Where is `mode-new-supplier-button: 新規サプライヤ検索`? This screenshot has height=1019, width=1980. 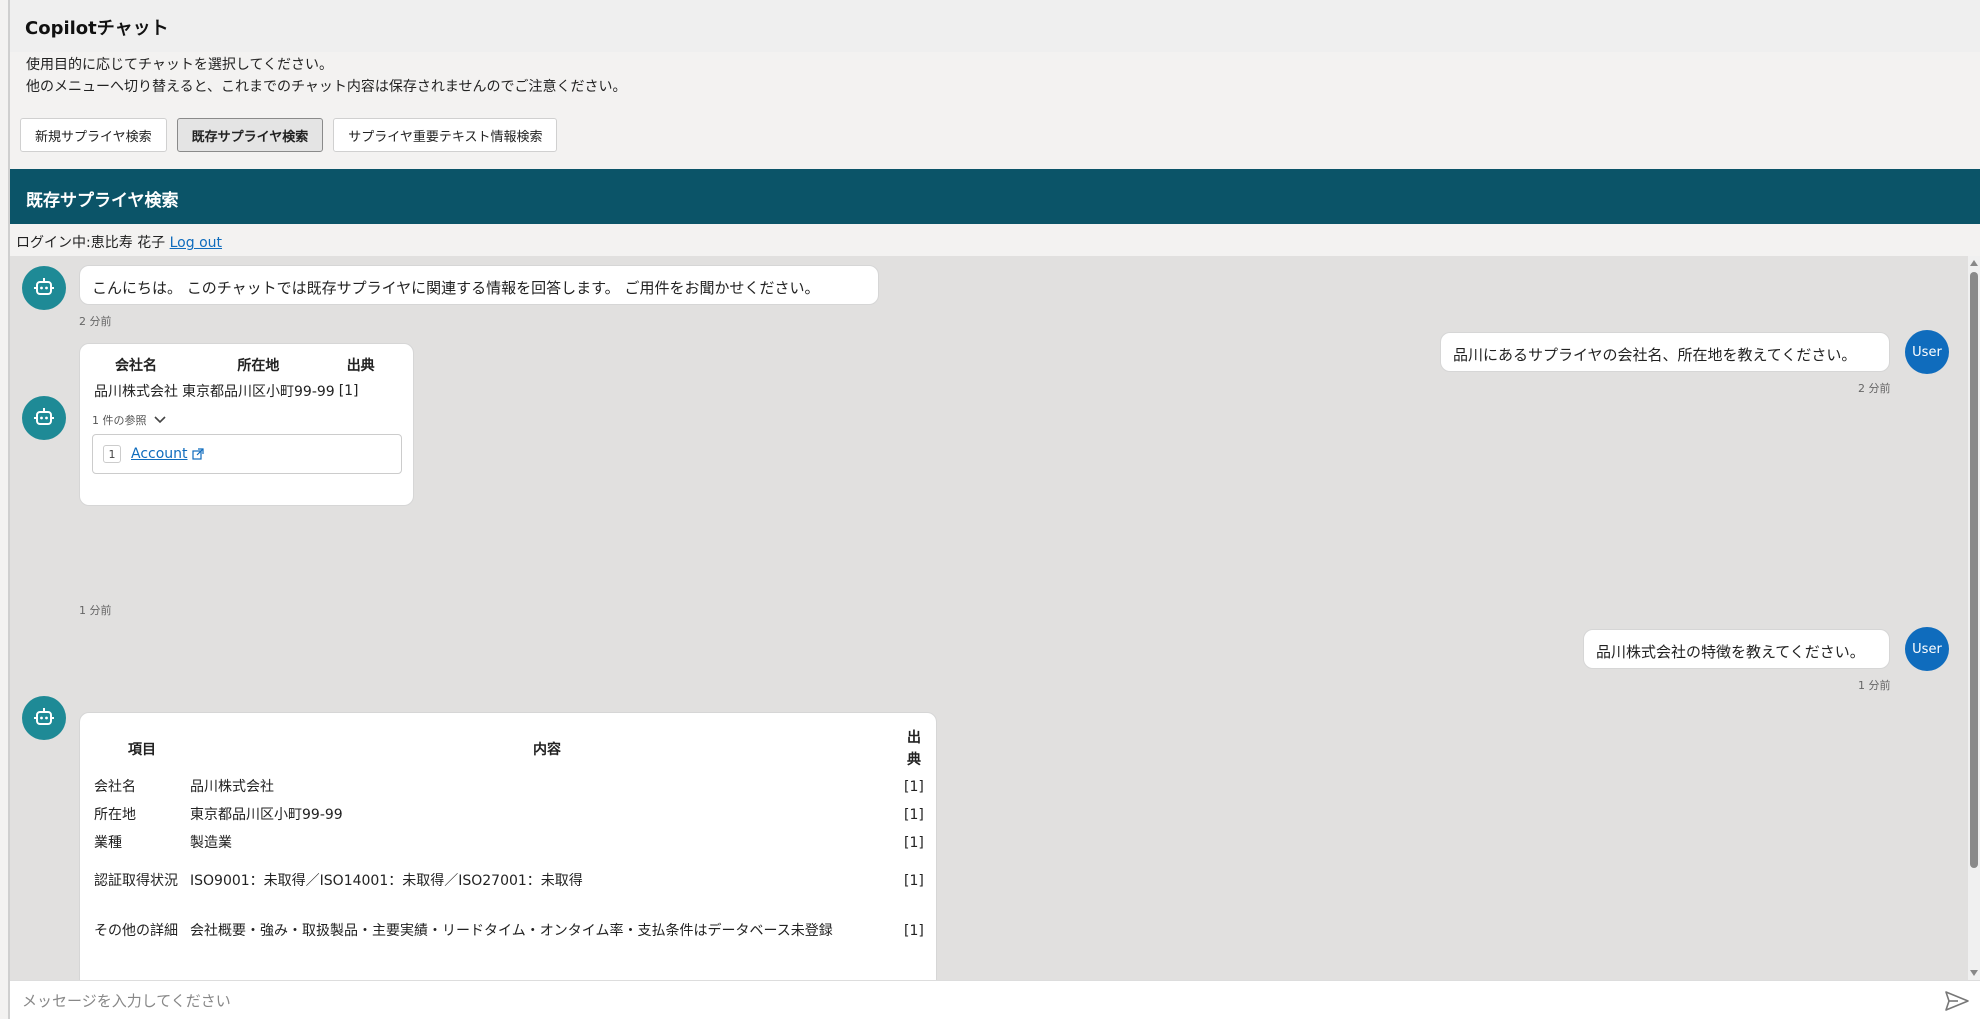 mode-new-supplier-button: 新規サプライヤ検索 is located at coordinates (93, 135).